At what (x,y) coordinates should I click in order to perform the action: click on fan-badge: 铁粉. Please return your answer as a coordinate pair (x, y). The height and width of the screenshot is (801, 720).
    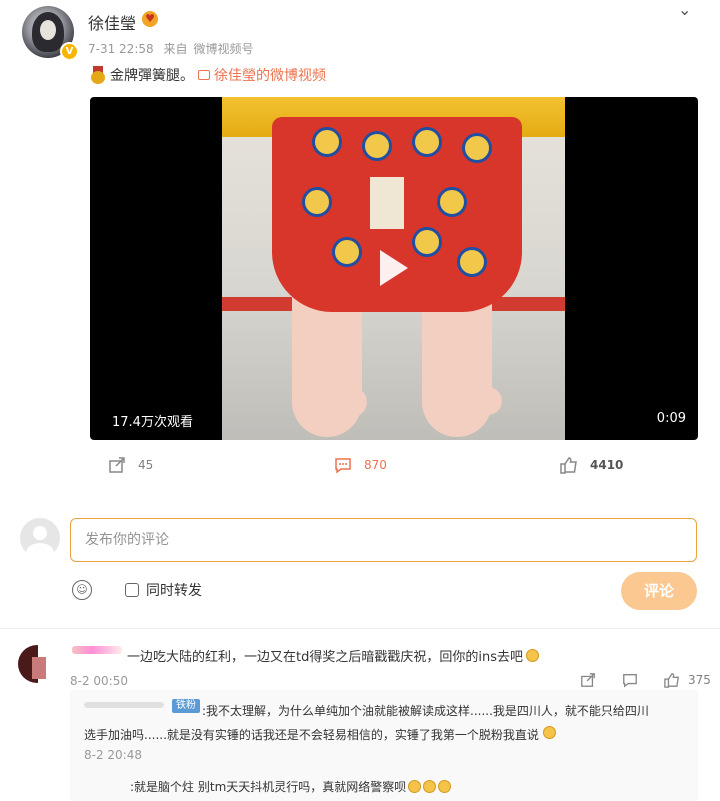
    Looking at the image, I should click on (186, 706).